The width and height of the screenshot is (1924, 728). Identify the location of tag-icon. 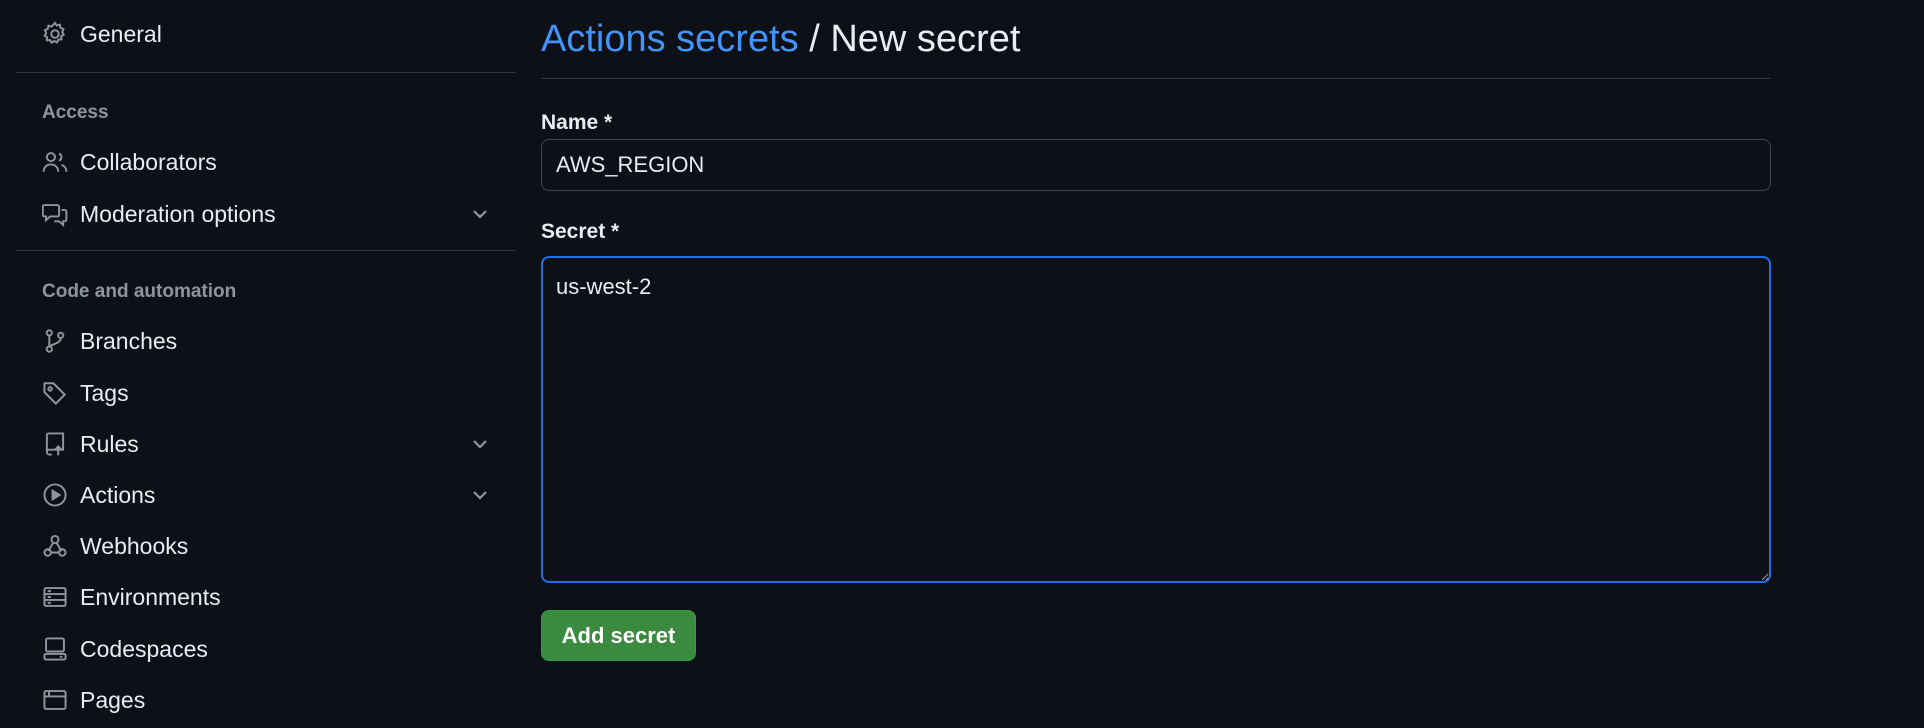
(55, 393).